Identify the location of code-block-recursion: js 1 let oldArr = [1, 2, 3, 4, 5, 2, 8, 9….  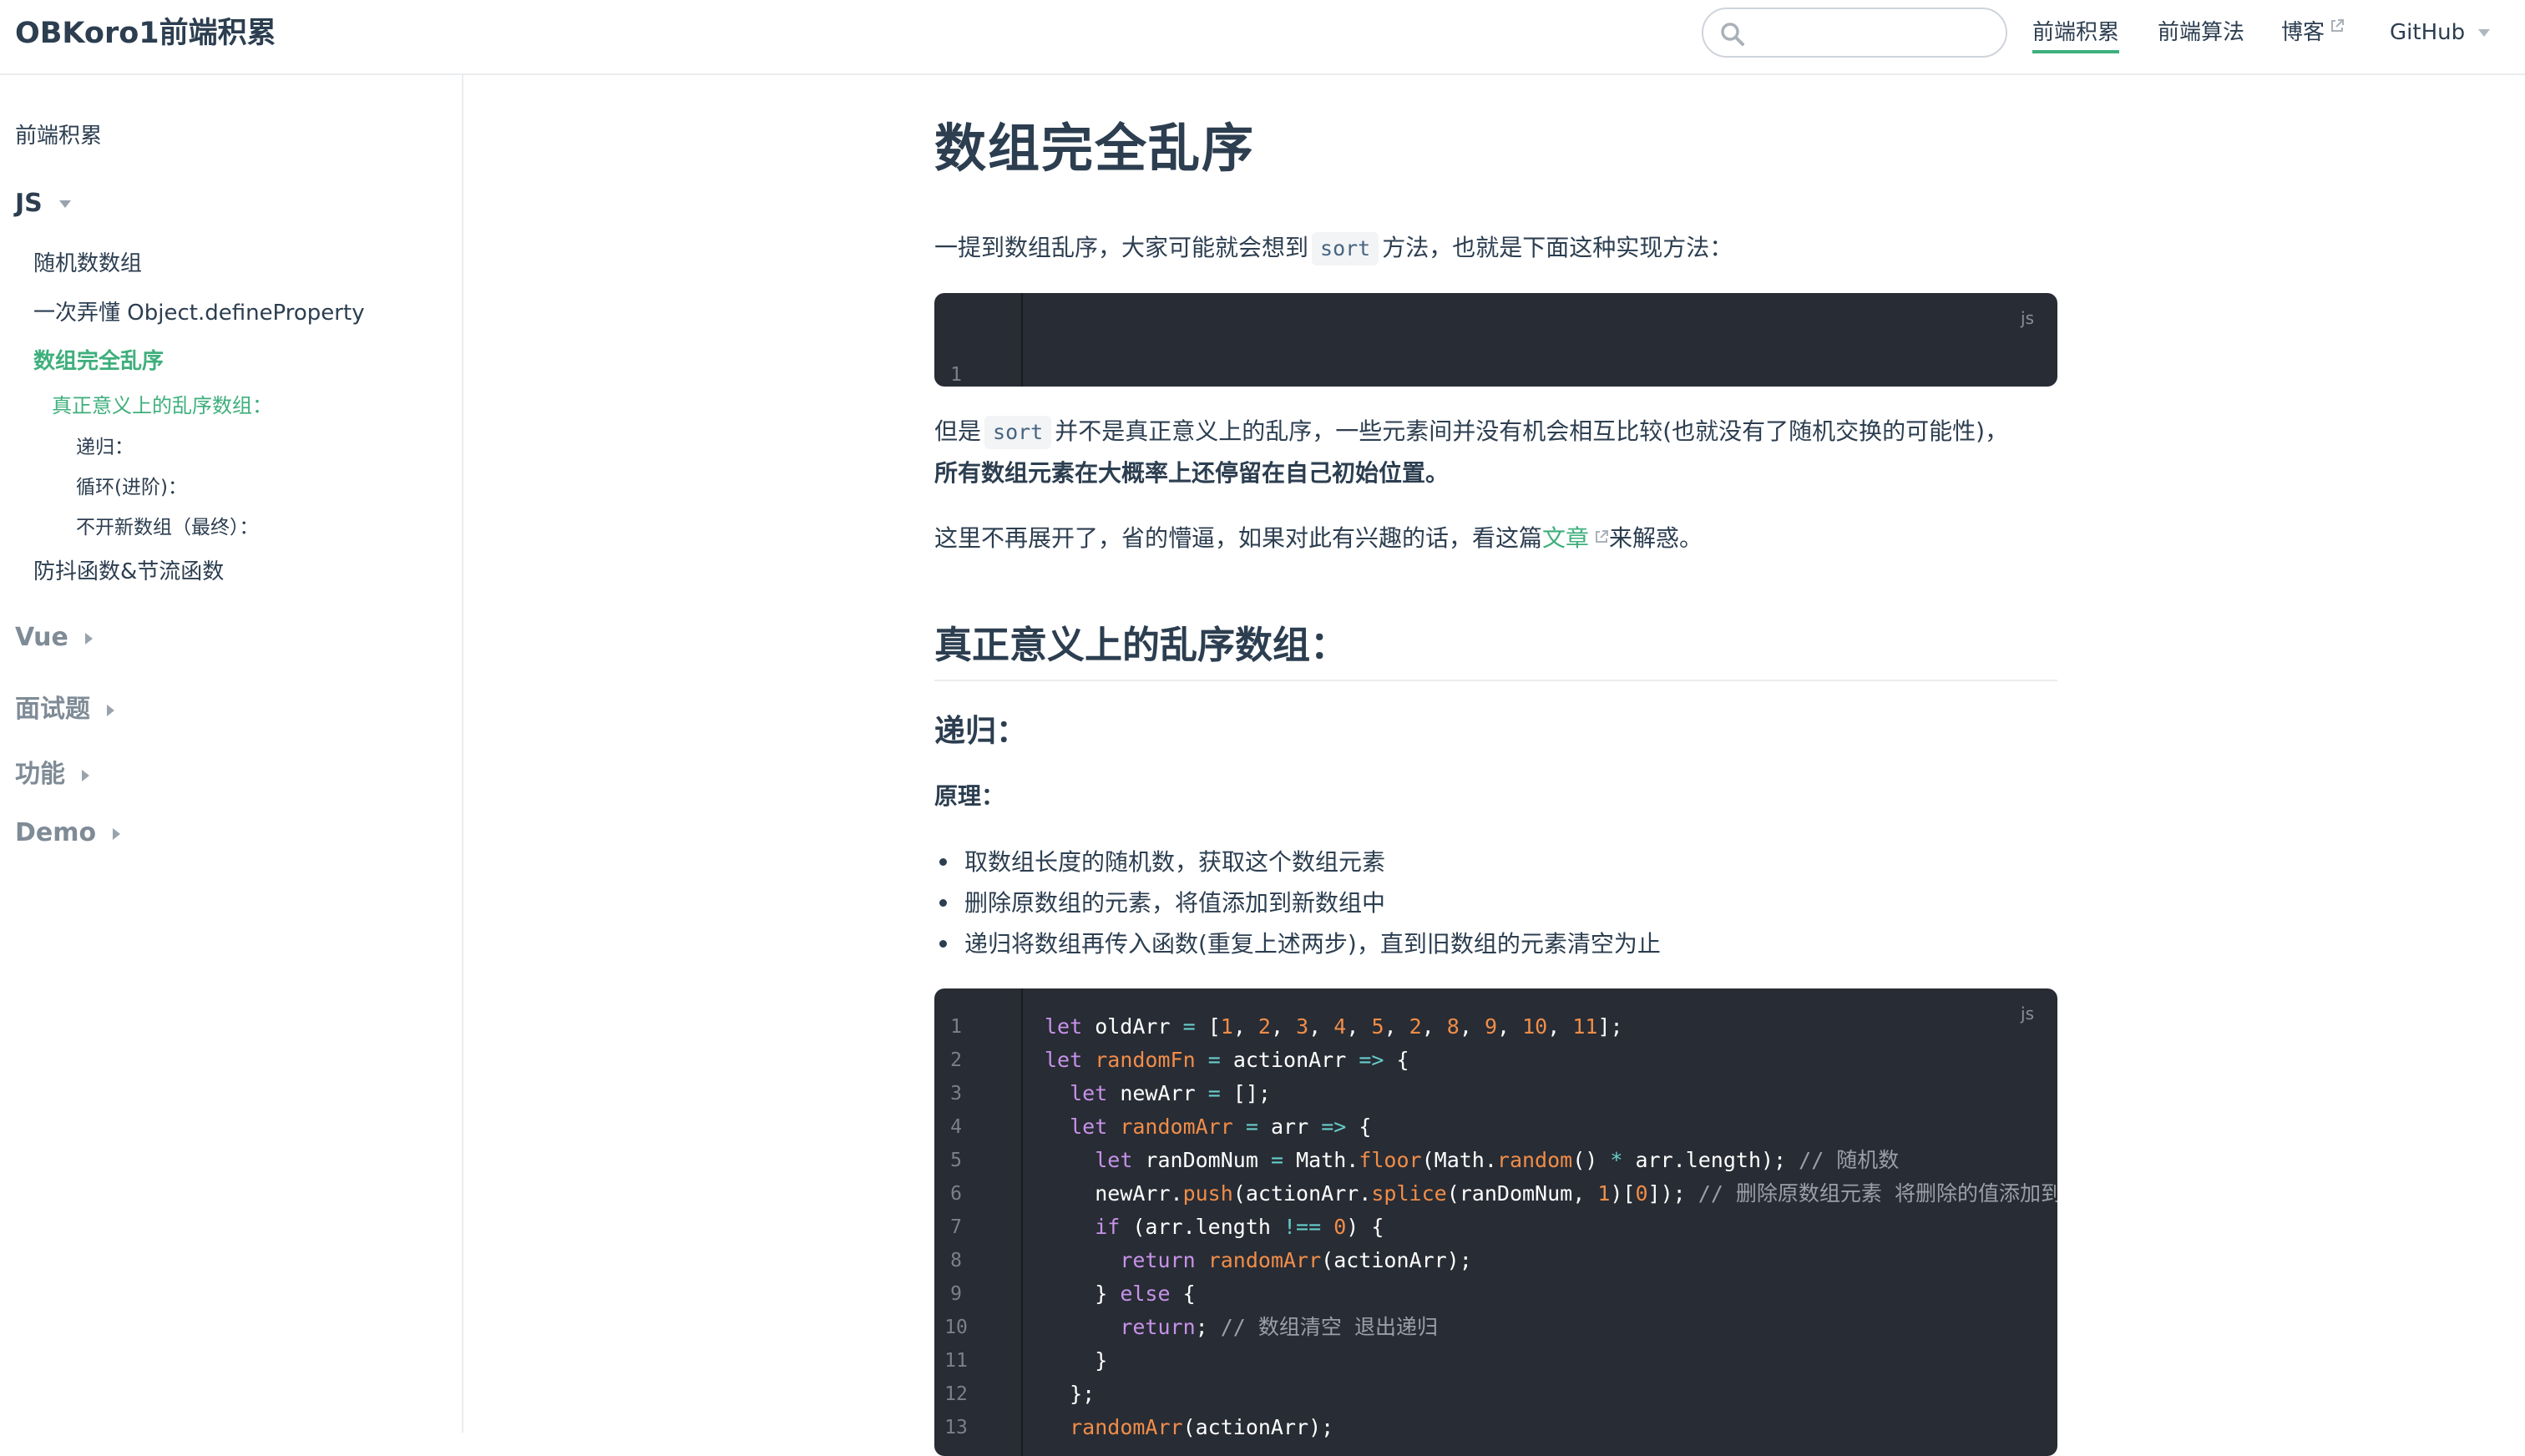
(1495, 1222).